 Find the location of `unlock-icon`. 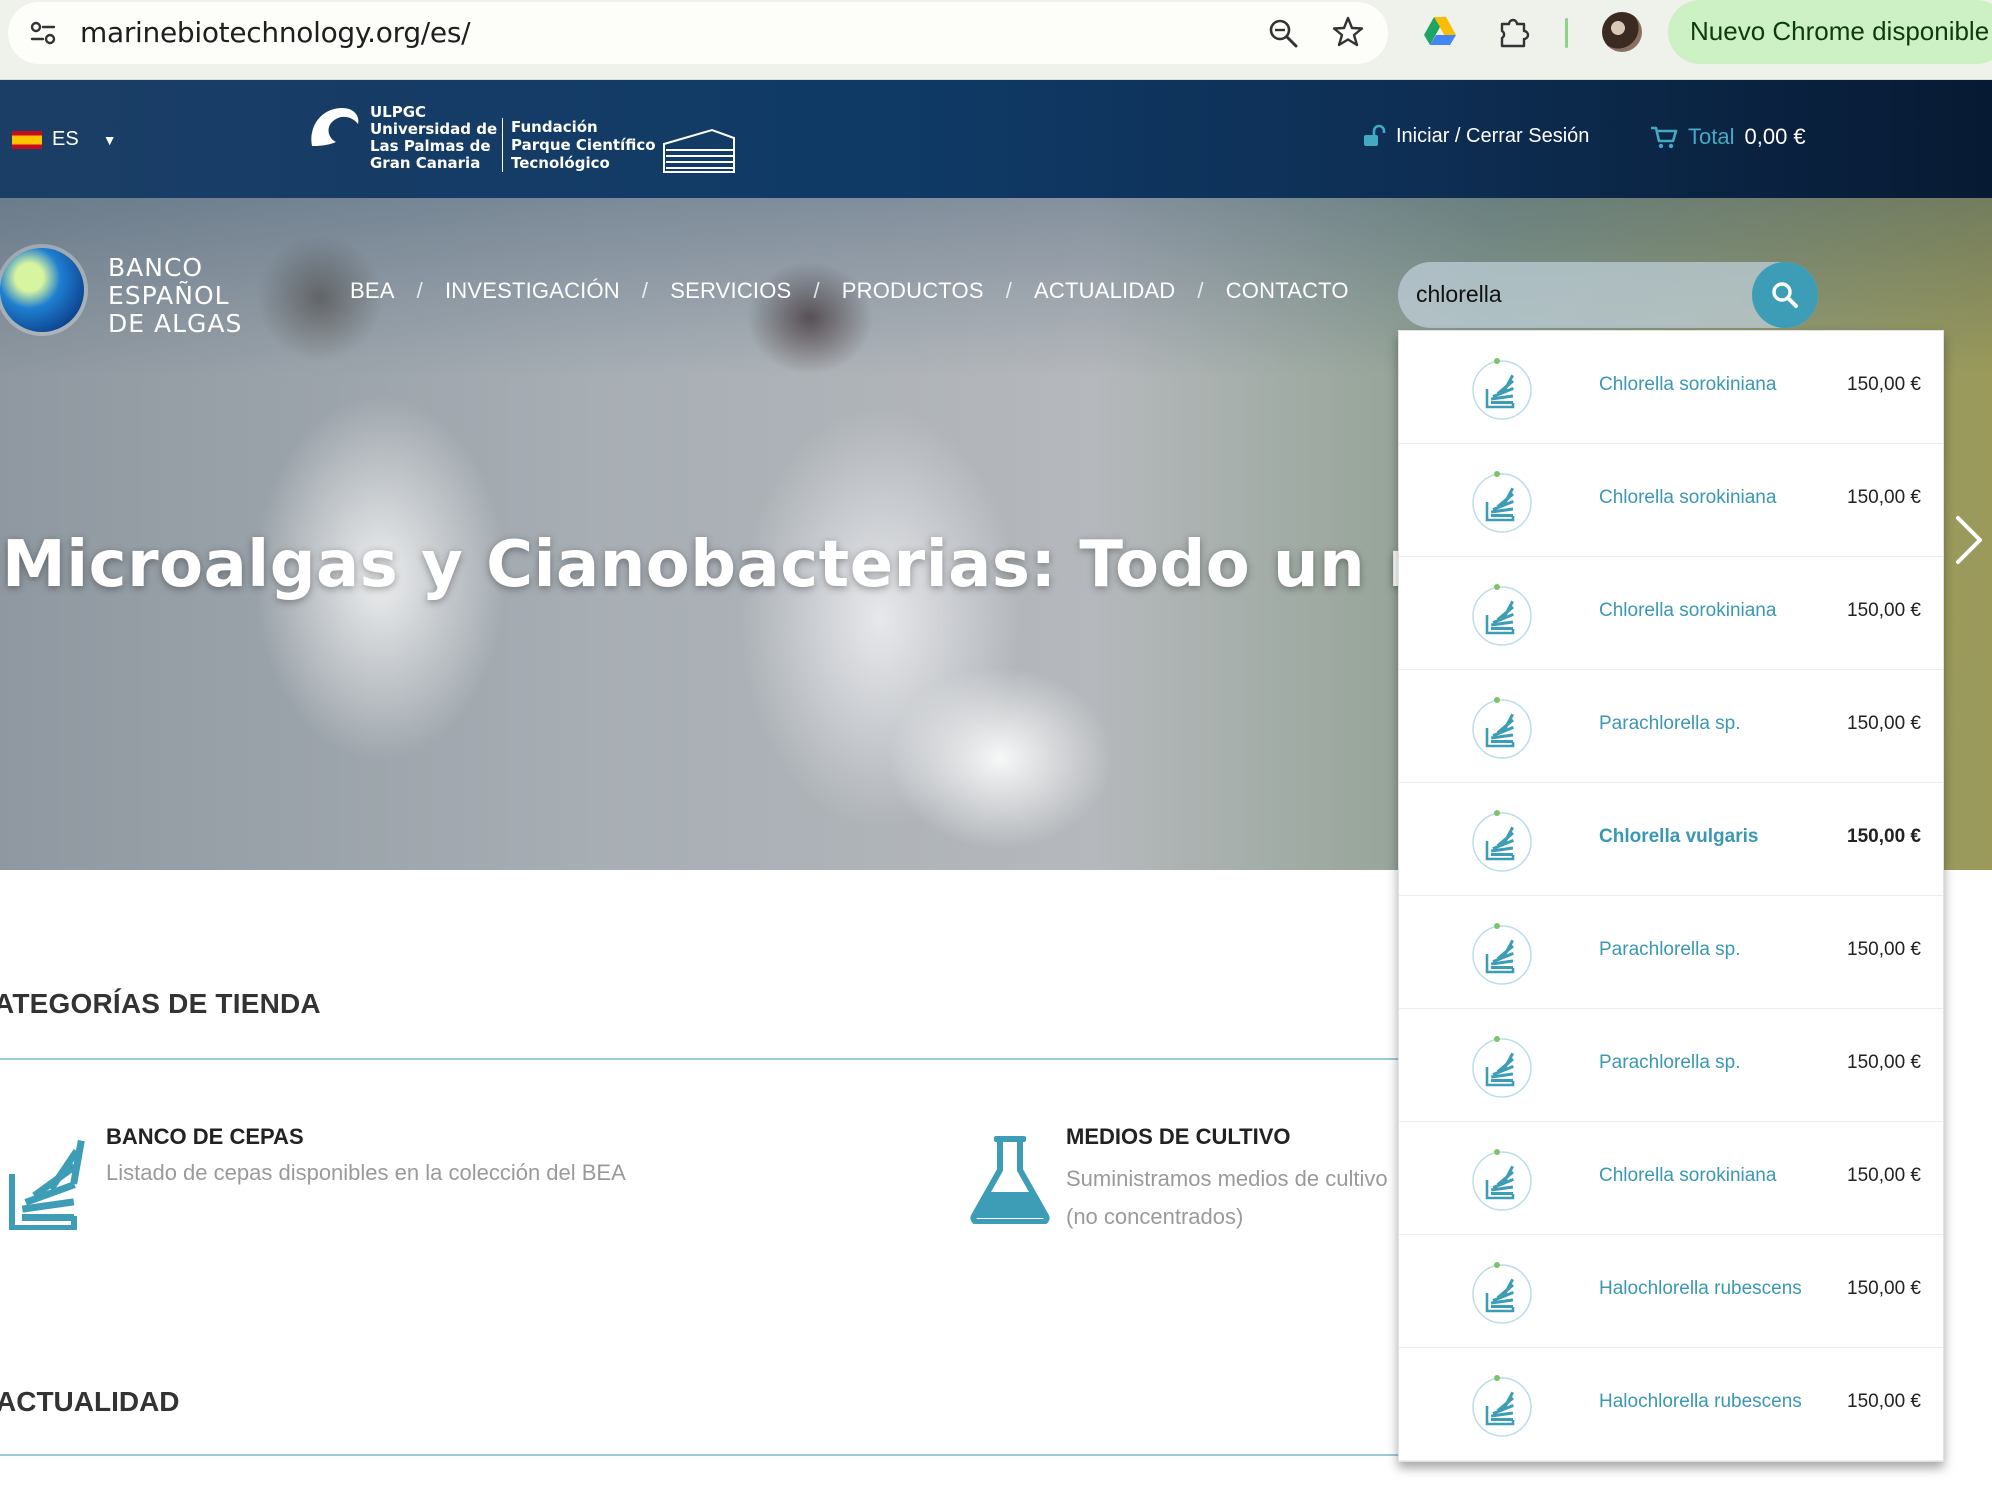

unlock-icon is located at coordinates (1375, 135).